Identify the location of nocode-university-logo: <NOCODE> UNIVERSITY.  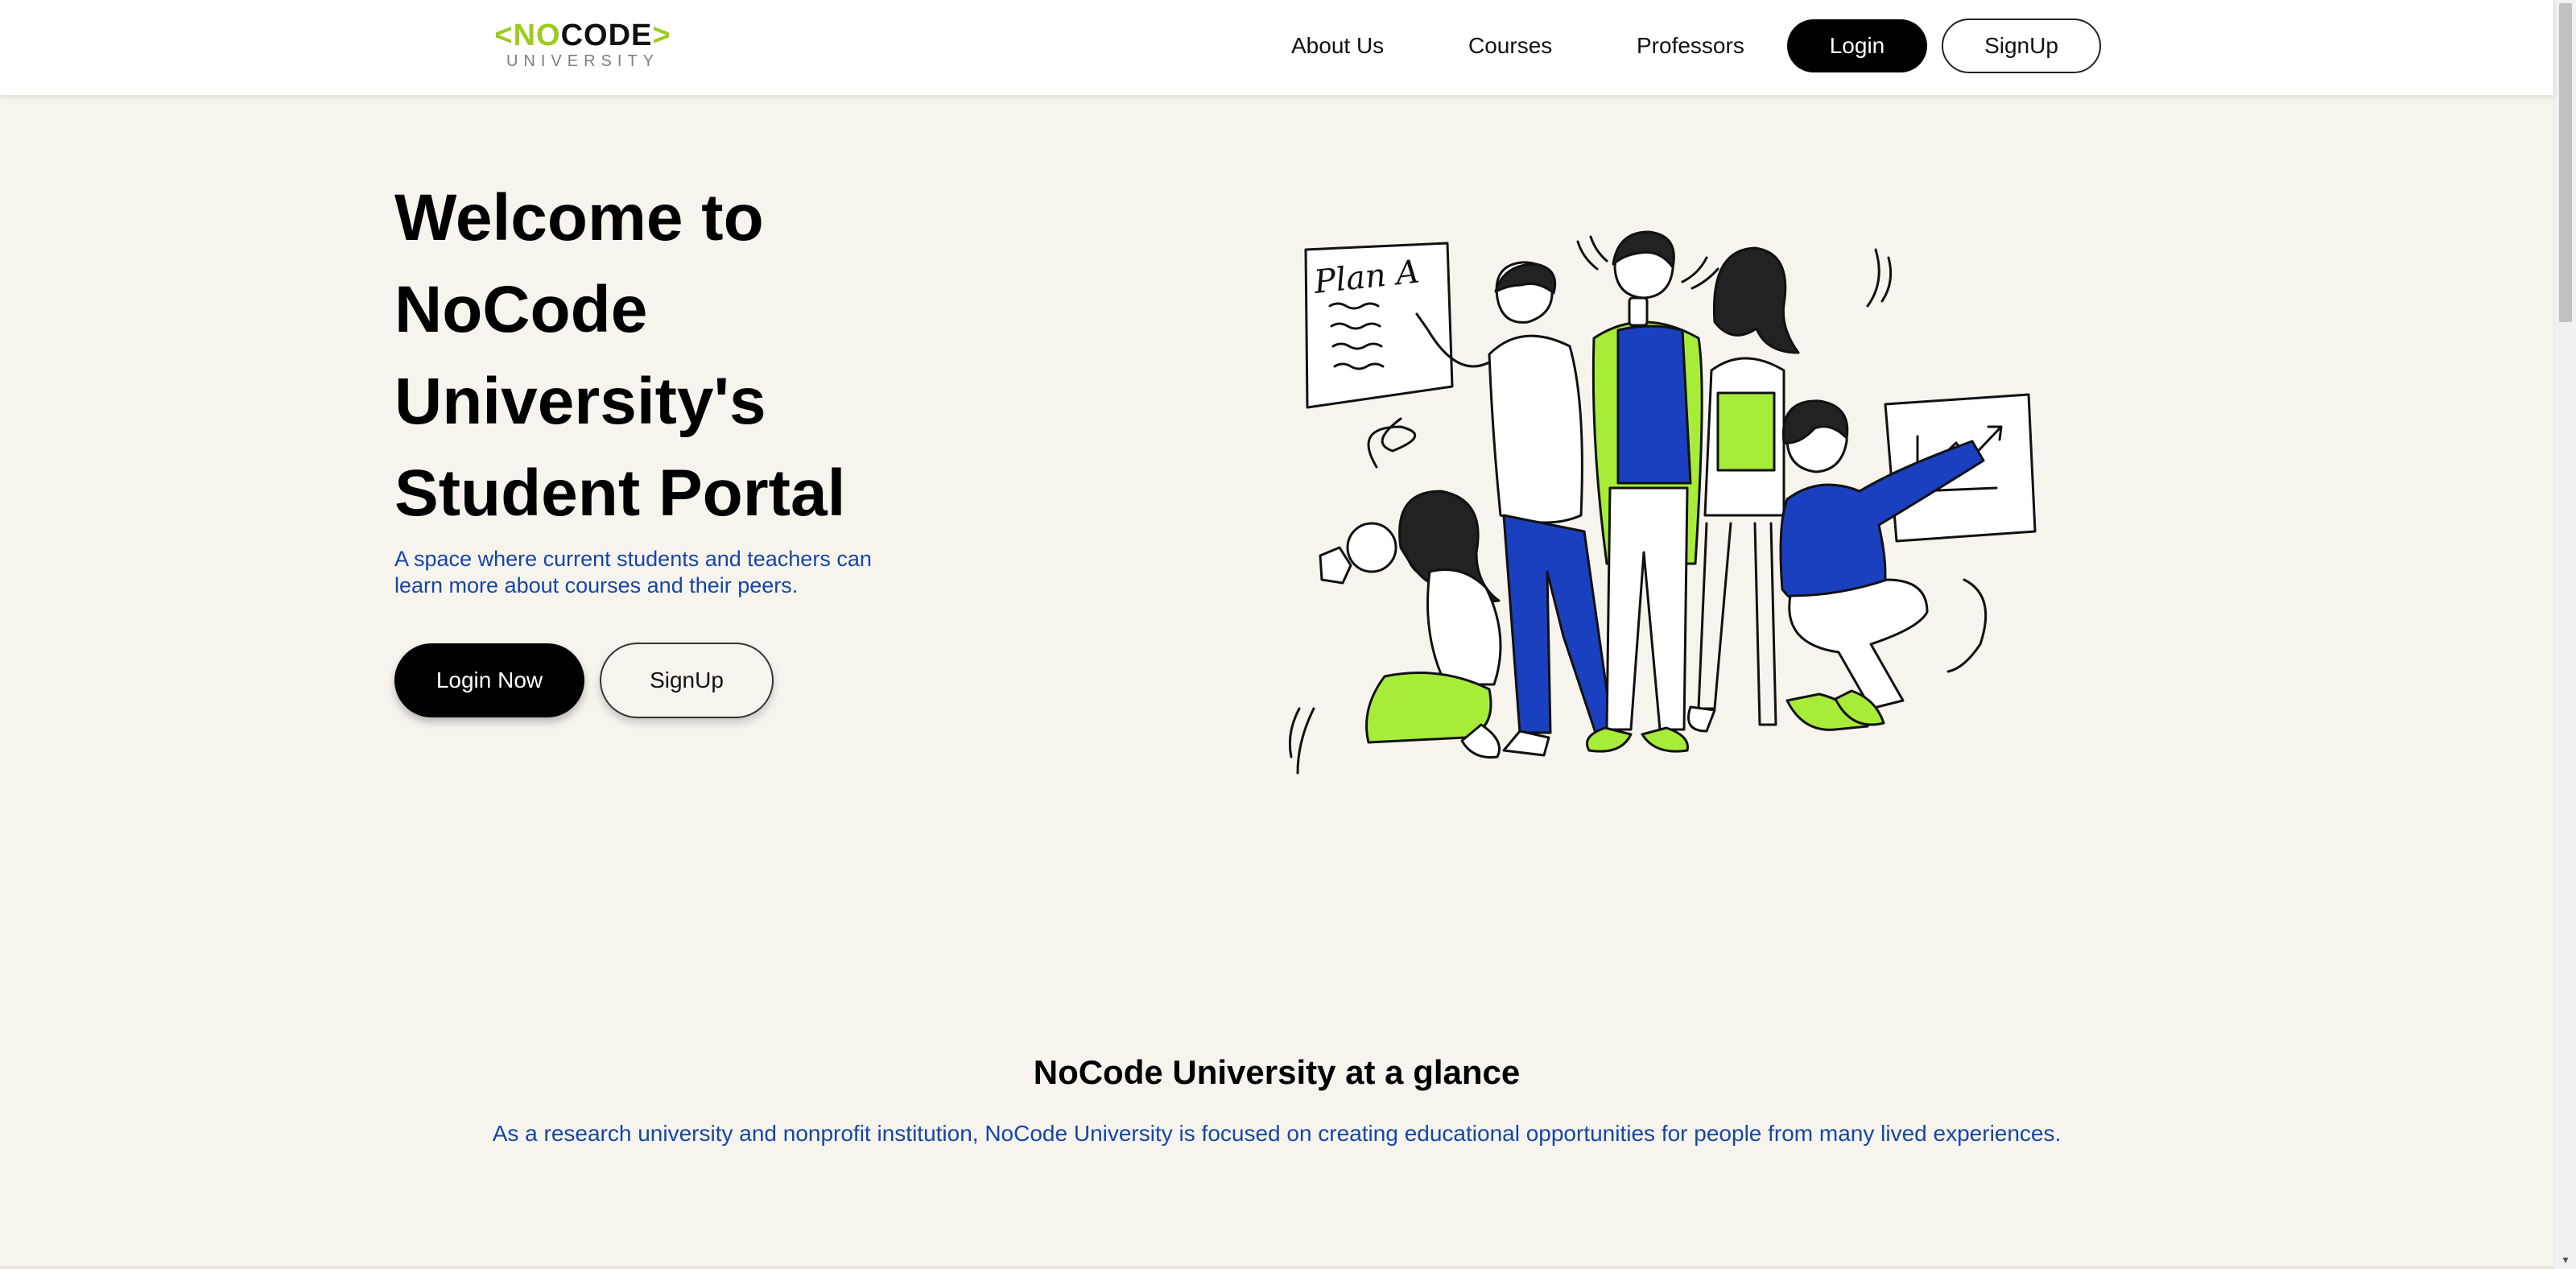
(583, 46).